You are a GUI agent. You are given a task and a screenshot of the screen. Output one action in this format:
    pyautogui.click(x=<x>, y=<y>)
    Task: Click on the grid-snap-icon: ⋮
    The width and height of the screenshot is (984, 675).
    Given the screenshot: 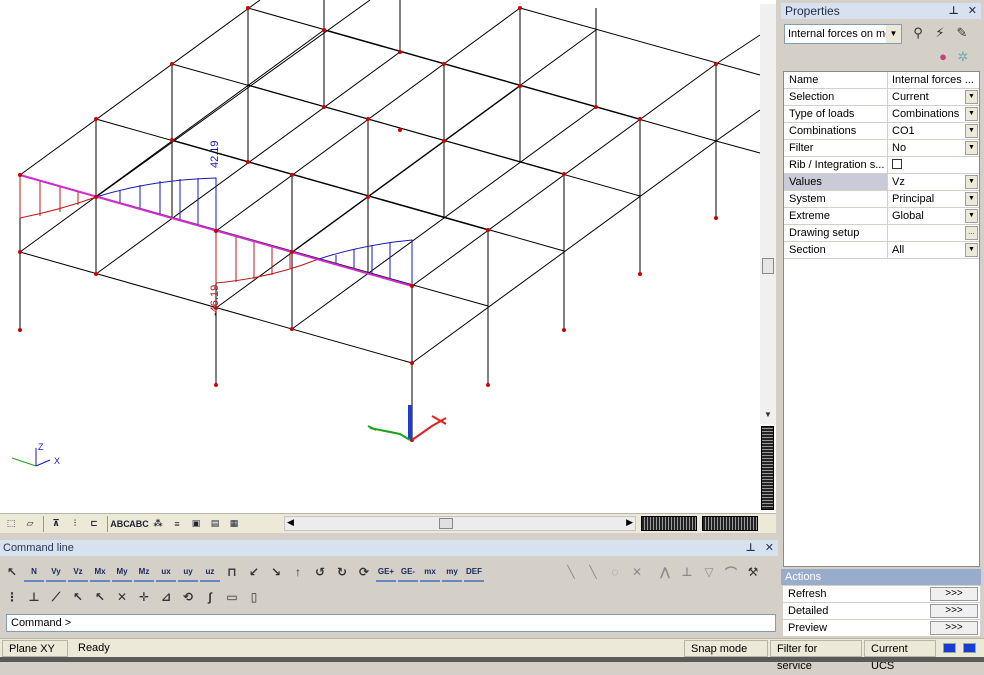 What is the action you would take?
    pyautogui.click(x=12, y=597)
    